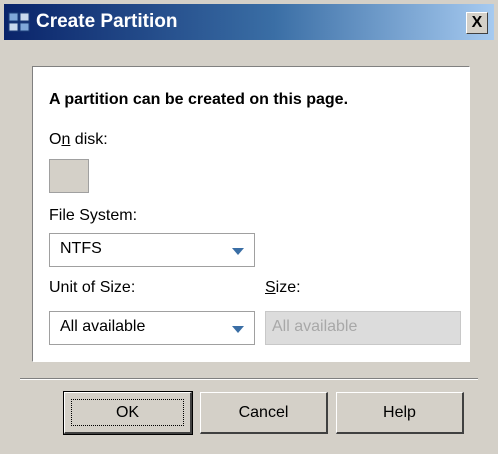  I want to click on cancel-button: Cancel, so click(264, 413).